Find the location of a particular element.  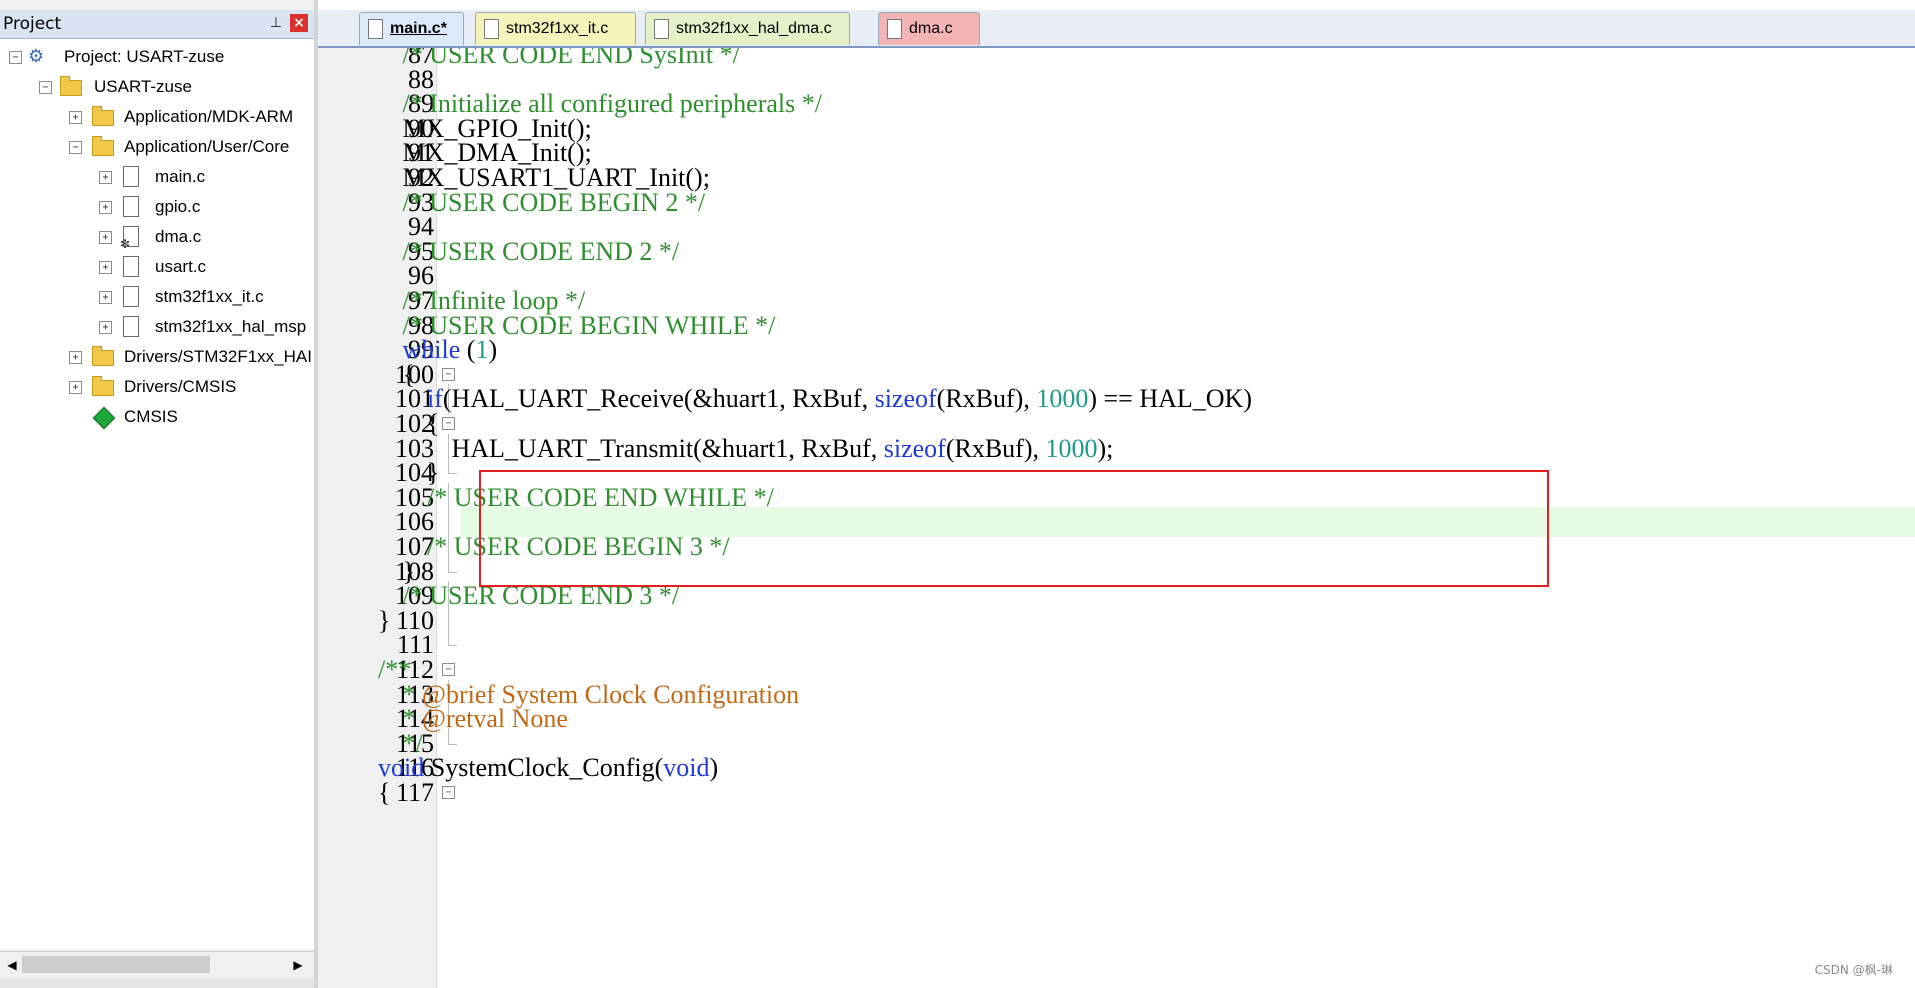

project-panel-title: Project is located at coordinates (32, 24).